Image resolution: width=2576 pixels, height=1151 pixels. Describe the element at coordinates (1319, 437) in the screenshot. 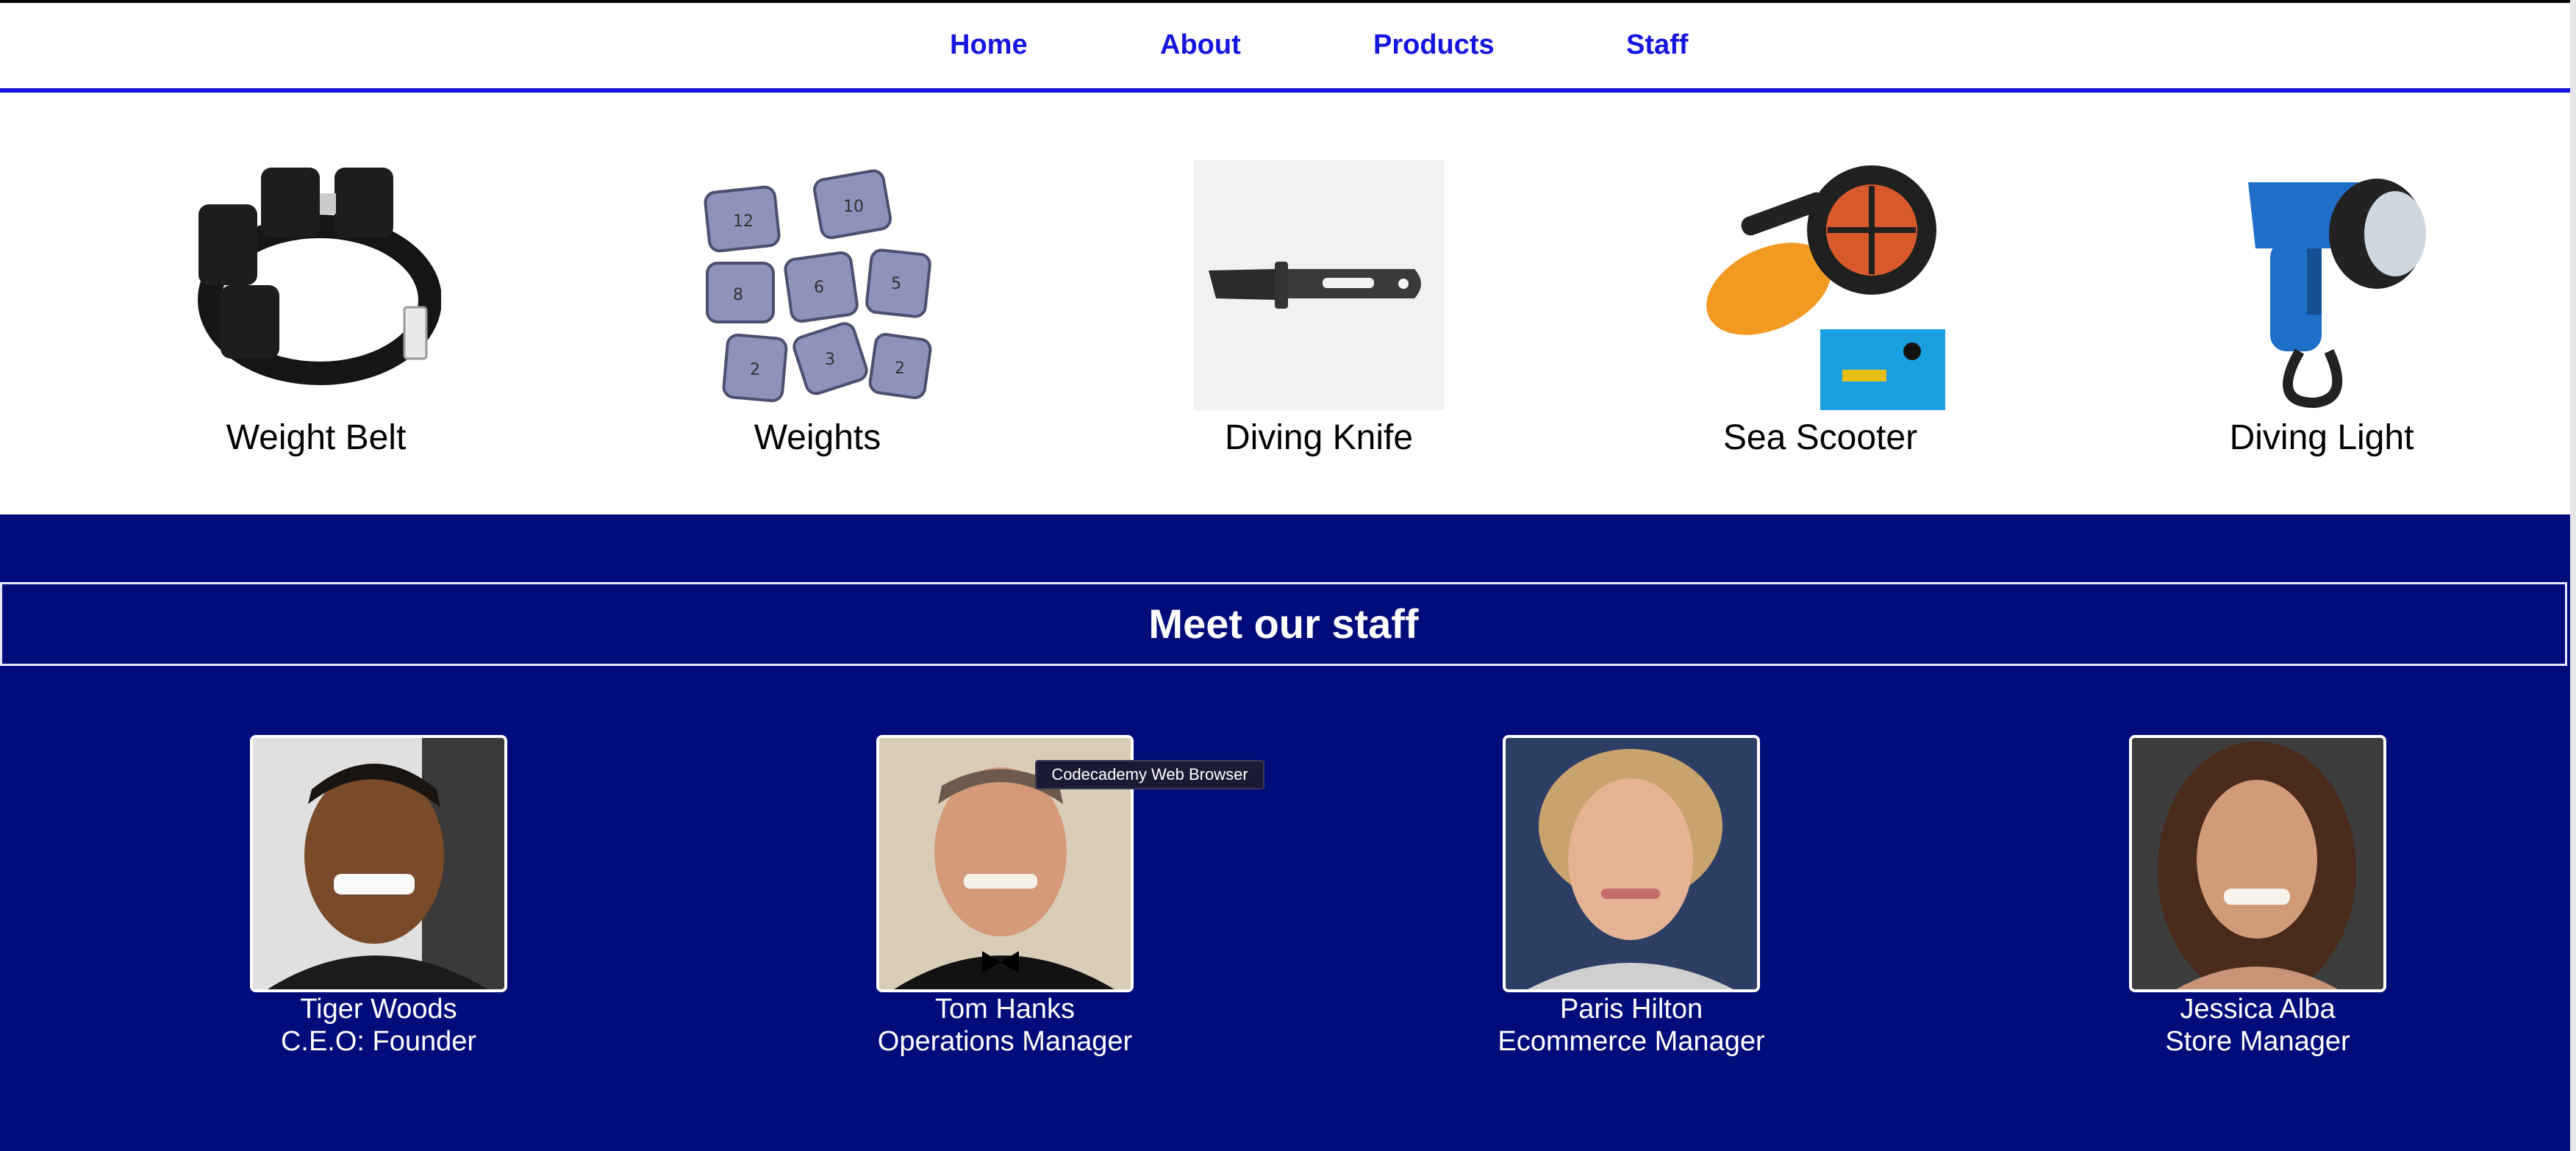

I see `product-label: Diving Knife` at that location.